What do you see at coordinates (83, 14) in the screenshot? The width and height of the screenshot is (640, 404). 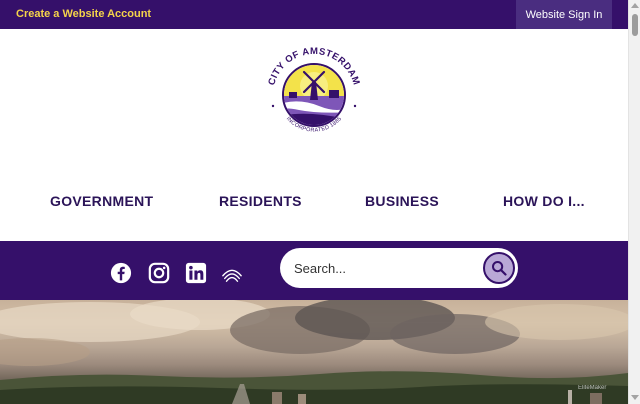 I see `create-account-link: Create a Website Account` at bounding box center [83, 14].